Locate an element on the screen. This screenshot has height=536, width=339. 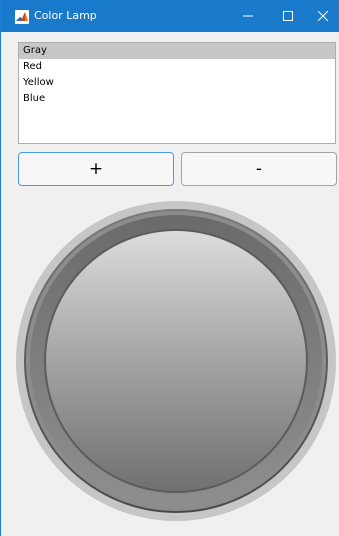
close-button is located at coordinates (322, 16).